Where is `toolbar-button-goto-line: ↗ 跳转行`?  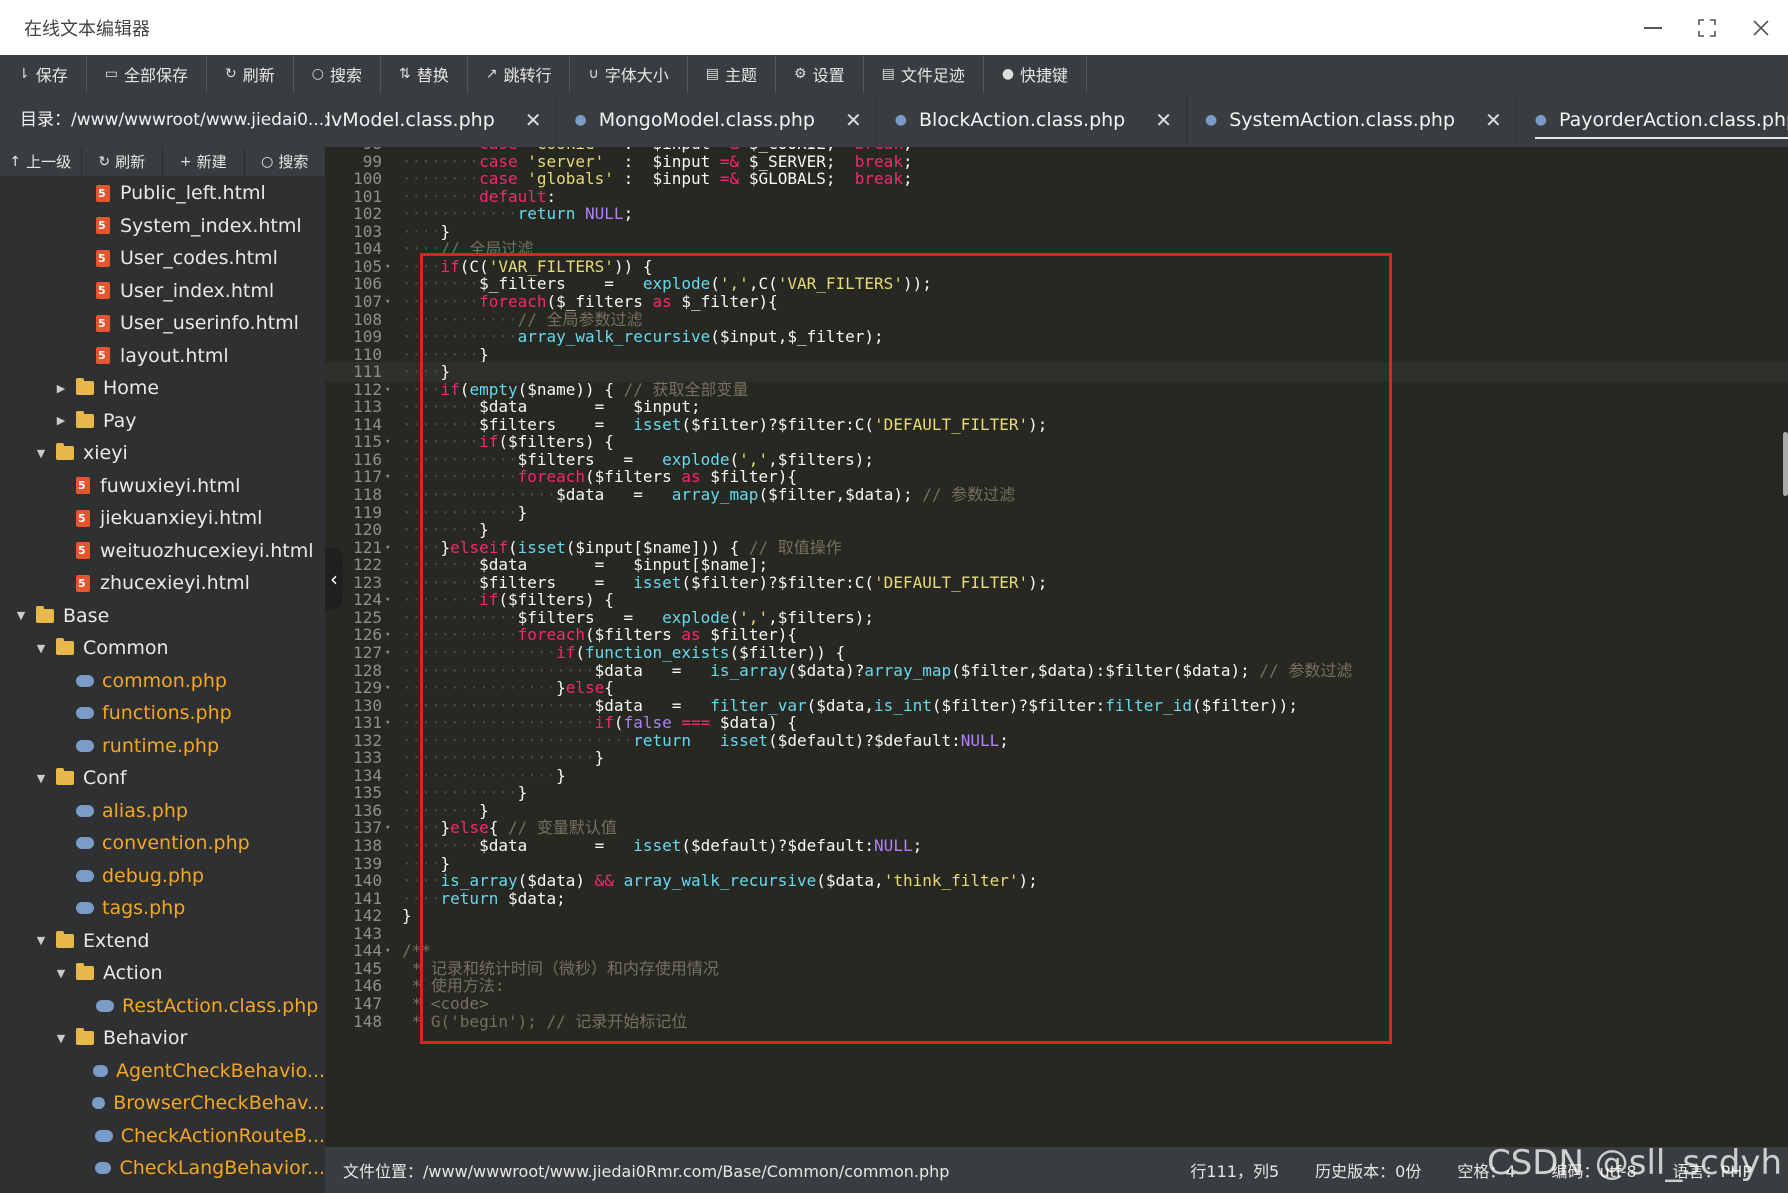 toolbar-button-goto-line: ↗ 跳转行 is located at coordinates (519, 74).